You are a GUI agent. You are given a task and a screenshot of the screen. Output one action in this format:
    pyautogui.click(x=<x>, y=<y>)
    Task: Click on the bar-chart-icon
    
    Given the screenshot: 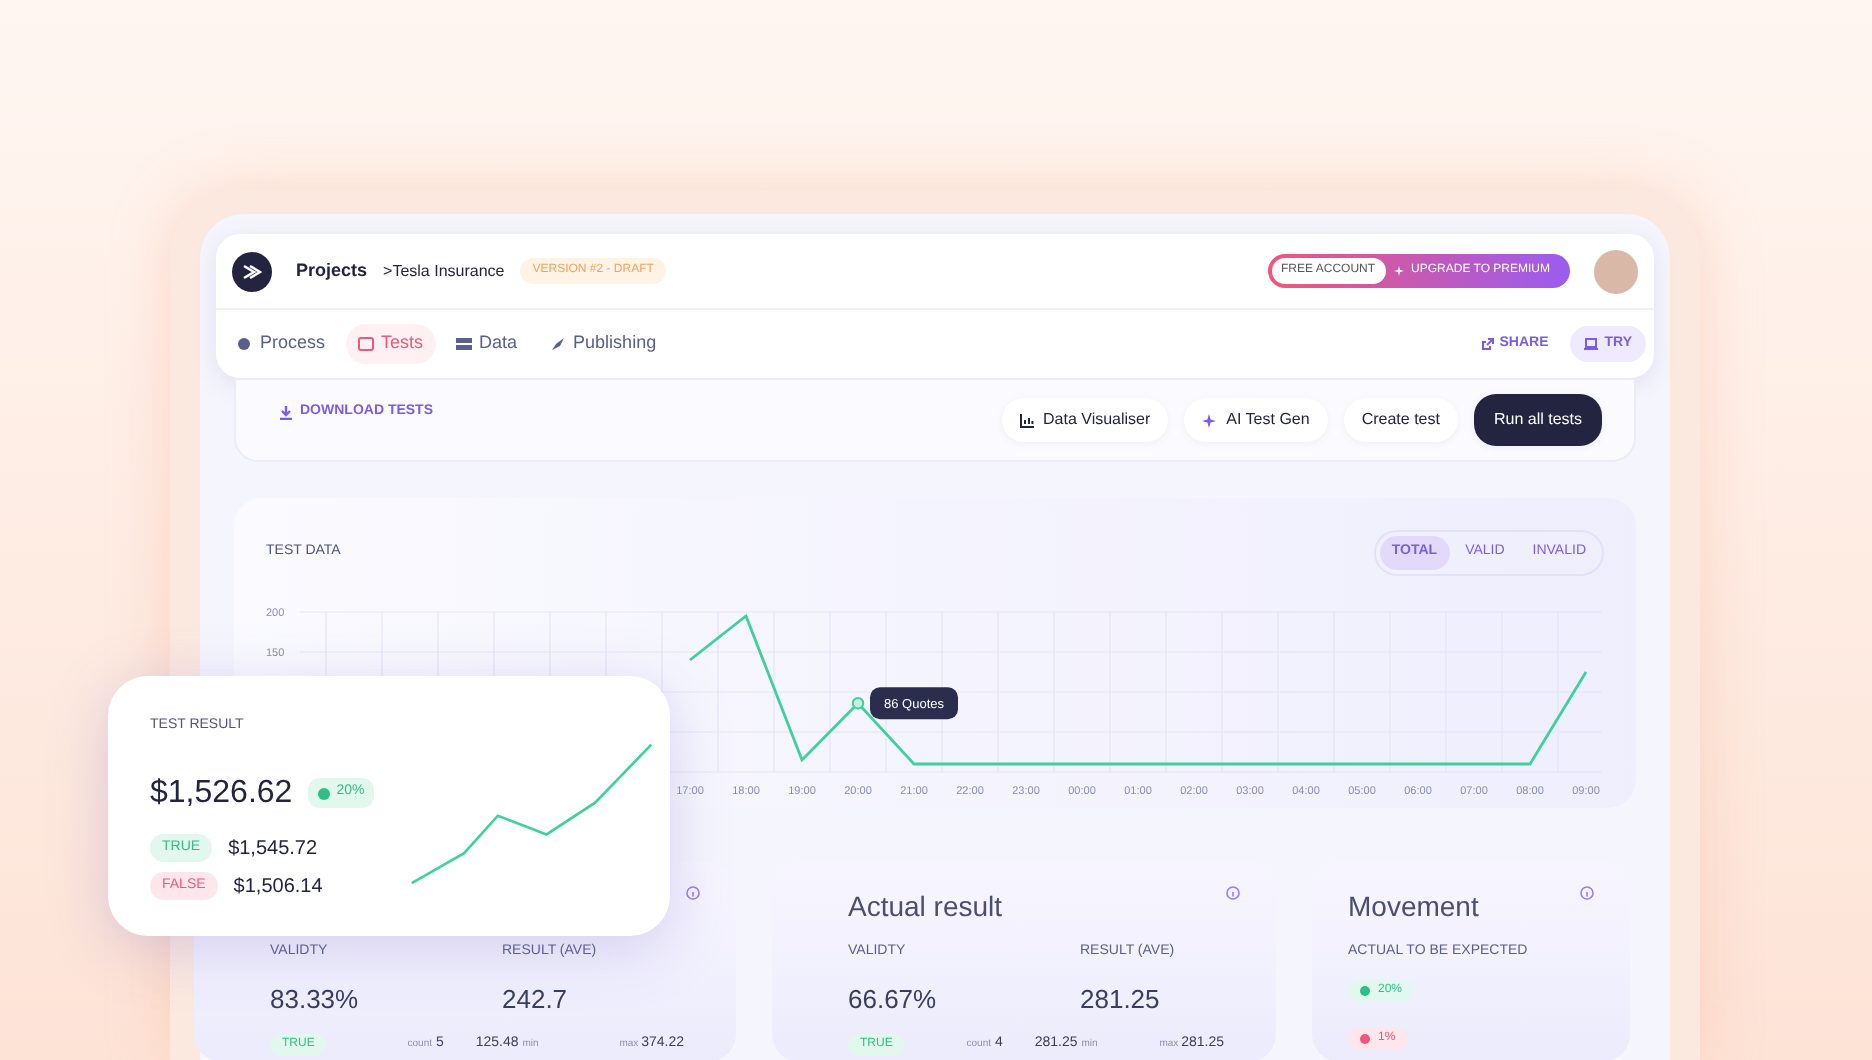 What is the action you would take?
    pyautogui.click(x=1026, y=420)
    